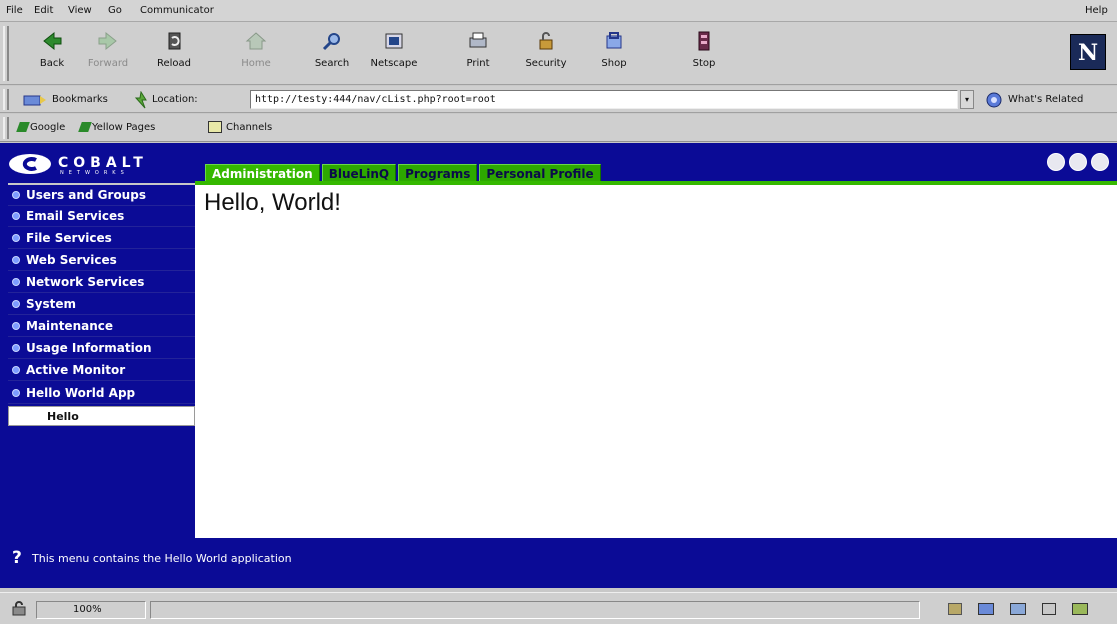 The height and width of the screenshot is (624, 1117). I want to click on sidebar-item-hello-world-app: Hello World App, so click(101, 393).